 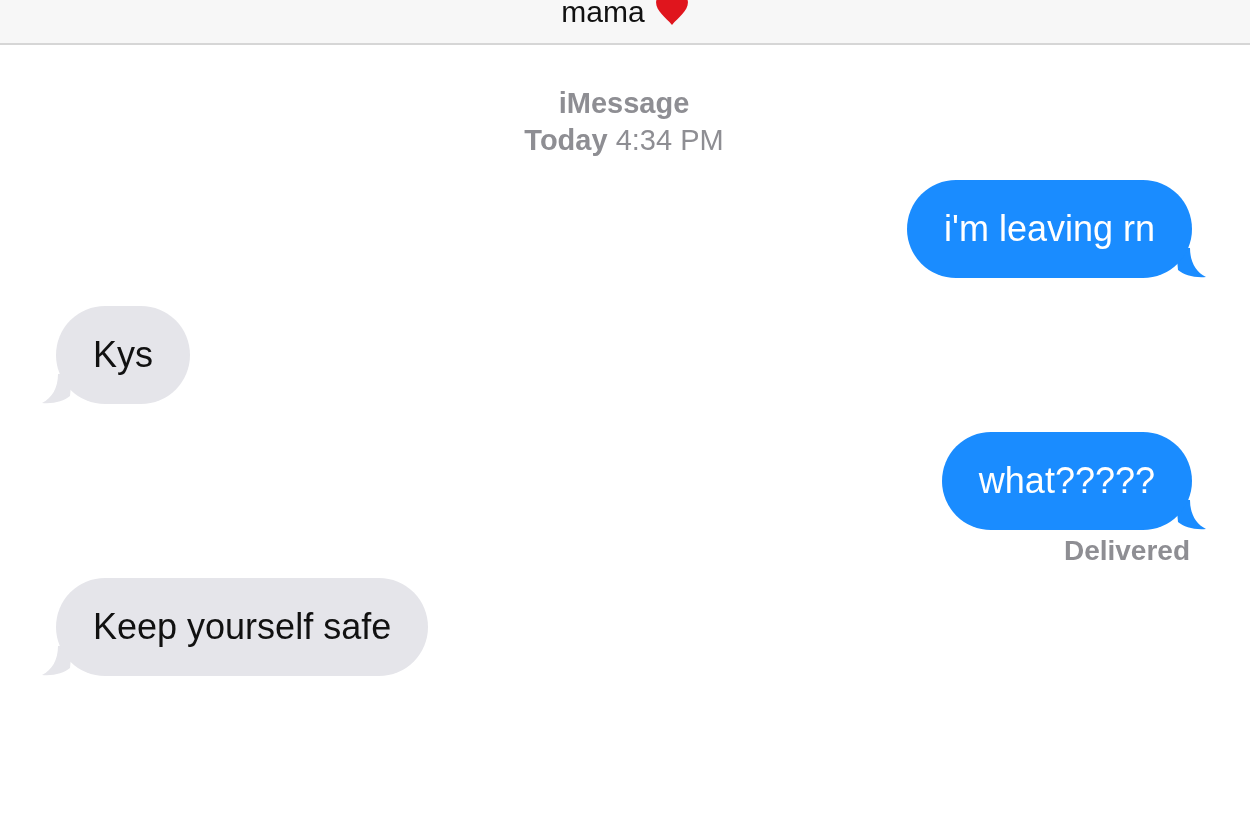 What do you see at coordinates (624, 140) in the screenshot?
I see `message-time: Today 4:34 PM` at bounding box center [624, 140].